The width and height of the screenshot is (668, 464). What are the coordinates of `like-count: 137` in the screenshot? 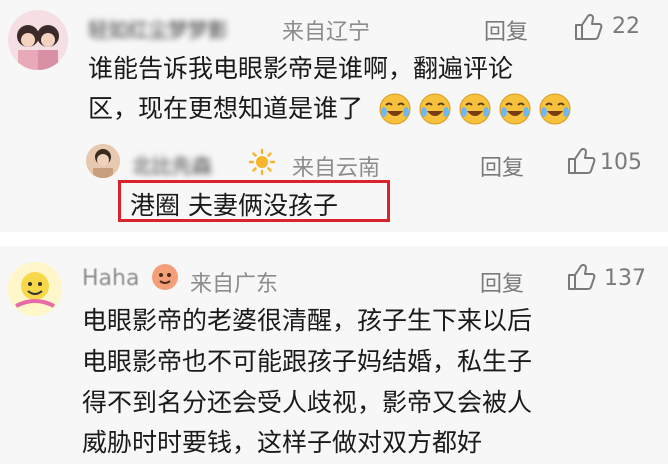 It's located at (625, 278).